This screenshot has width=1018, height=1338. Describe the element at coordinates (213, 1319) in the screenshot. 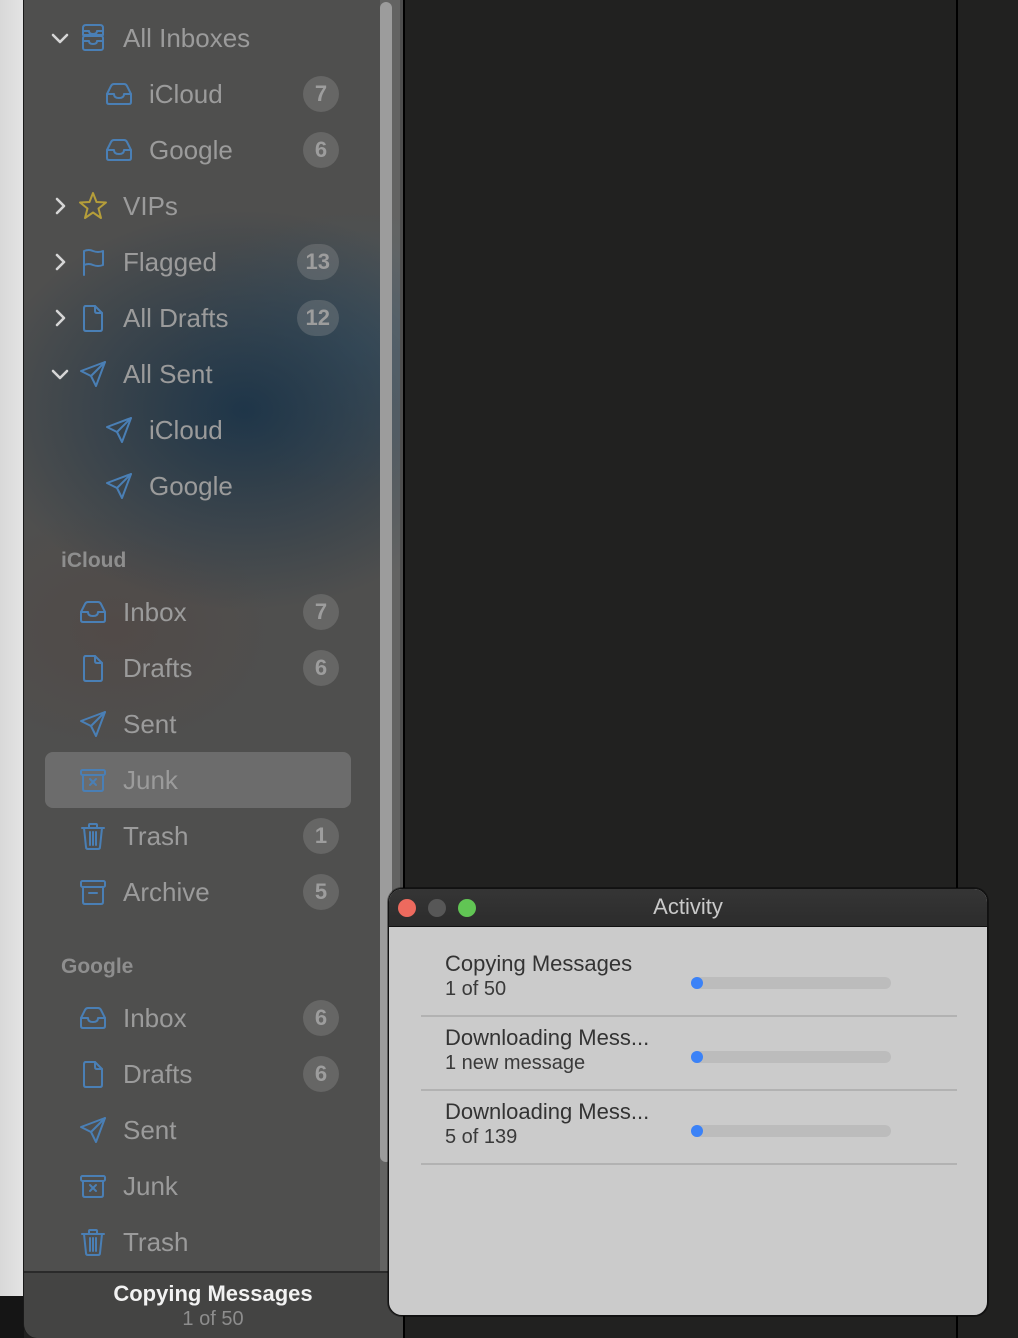

I see `footer-activity-progress: 1 of 50` at that location.